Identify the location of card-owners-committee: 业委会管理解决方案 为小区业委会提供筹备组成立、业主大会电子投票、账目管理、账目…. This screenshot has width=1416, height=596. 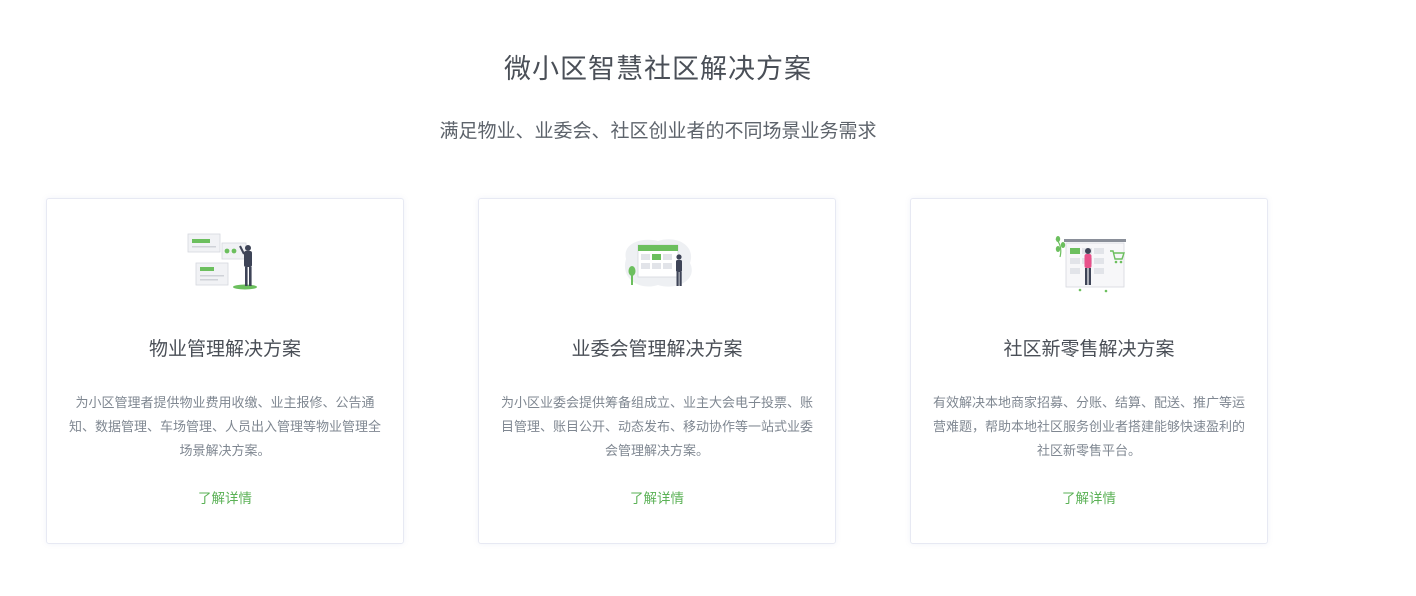
(657, 371).